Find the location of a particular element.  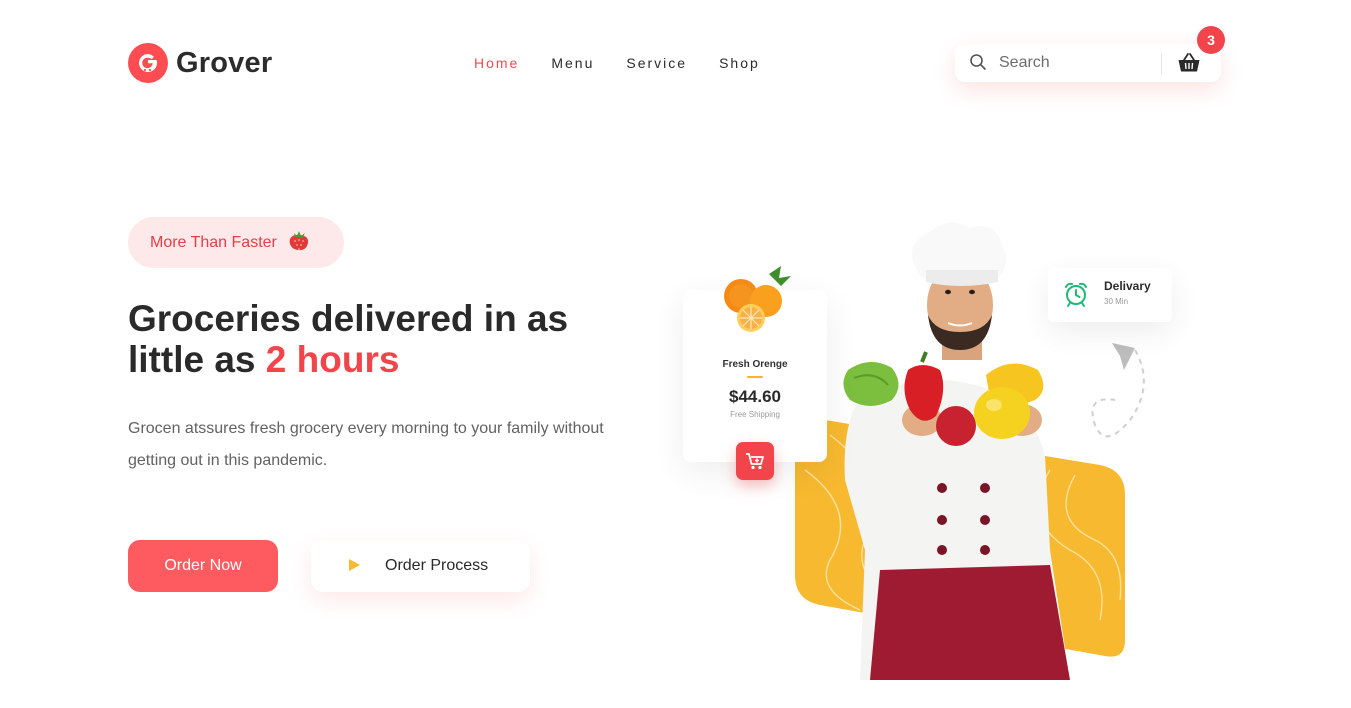

orange-icon is located at coordinates (757, 299).